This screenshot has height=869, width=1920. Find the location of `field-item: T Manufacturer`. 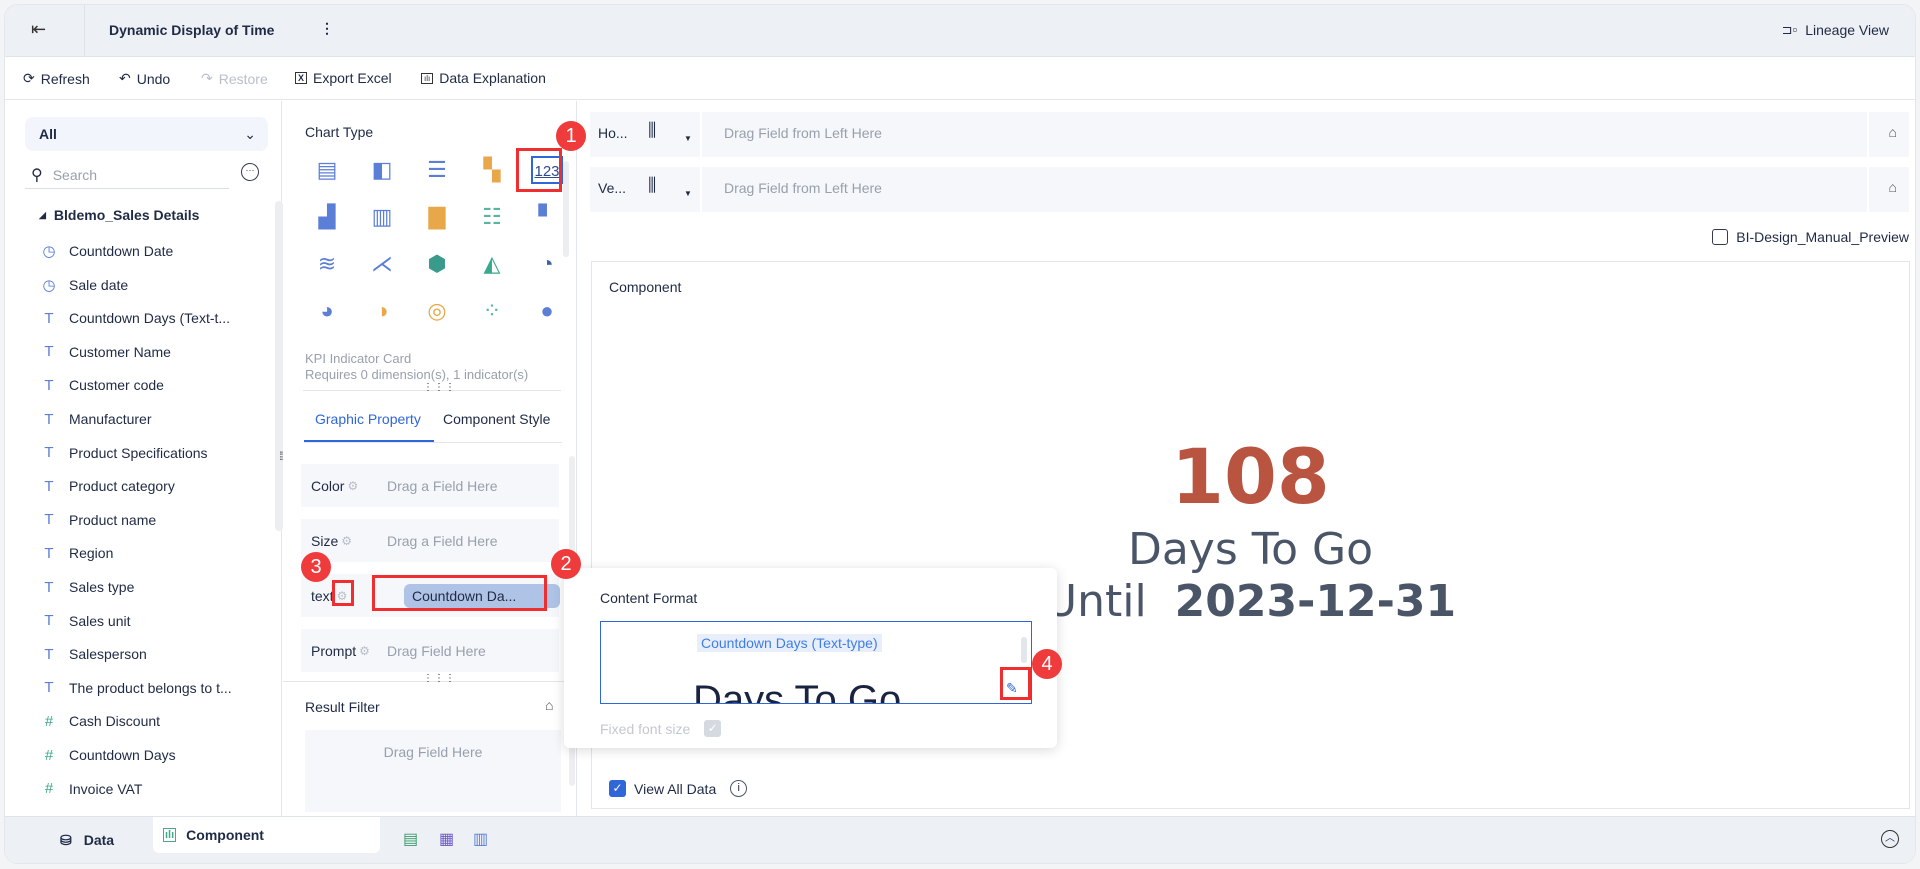

field-item: T Manufacturer is located at coordinates (96, 419).